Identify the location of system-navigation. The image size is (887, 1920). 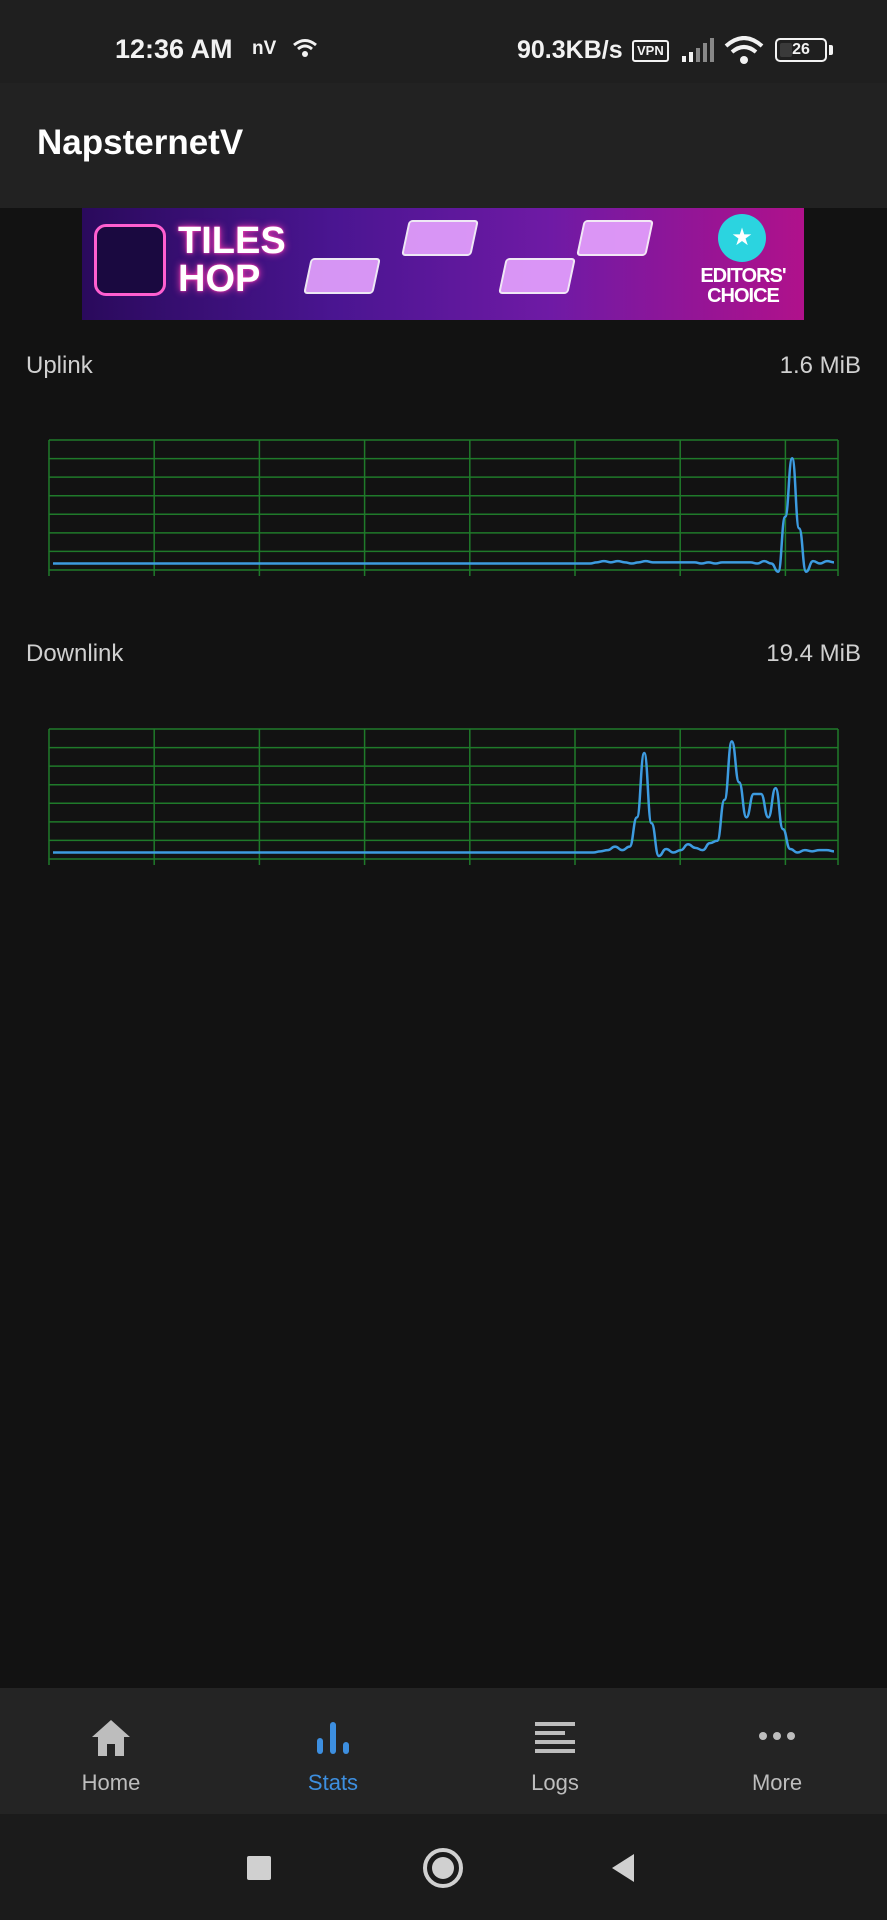
(443, 1867).